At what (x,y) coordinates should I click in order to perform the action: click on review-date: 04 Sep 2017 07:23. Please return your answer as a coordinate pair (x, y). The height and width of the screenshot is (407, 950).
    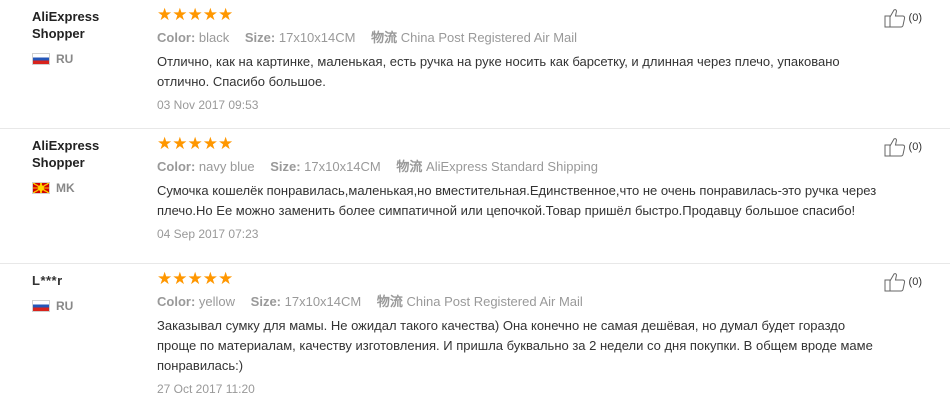
    Looking at the image, I should click on (208, 234).